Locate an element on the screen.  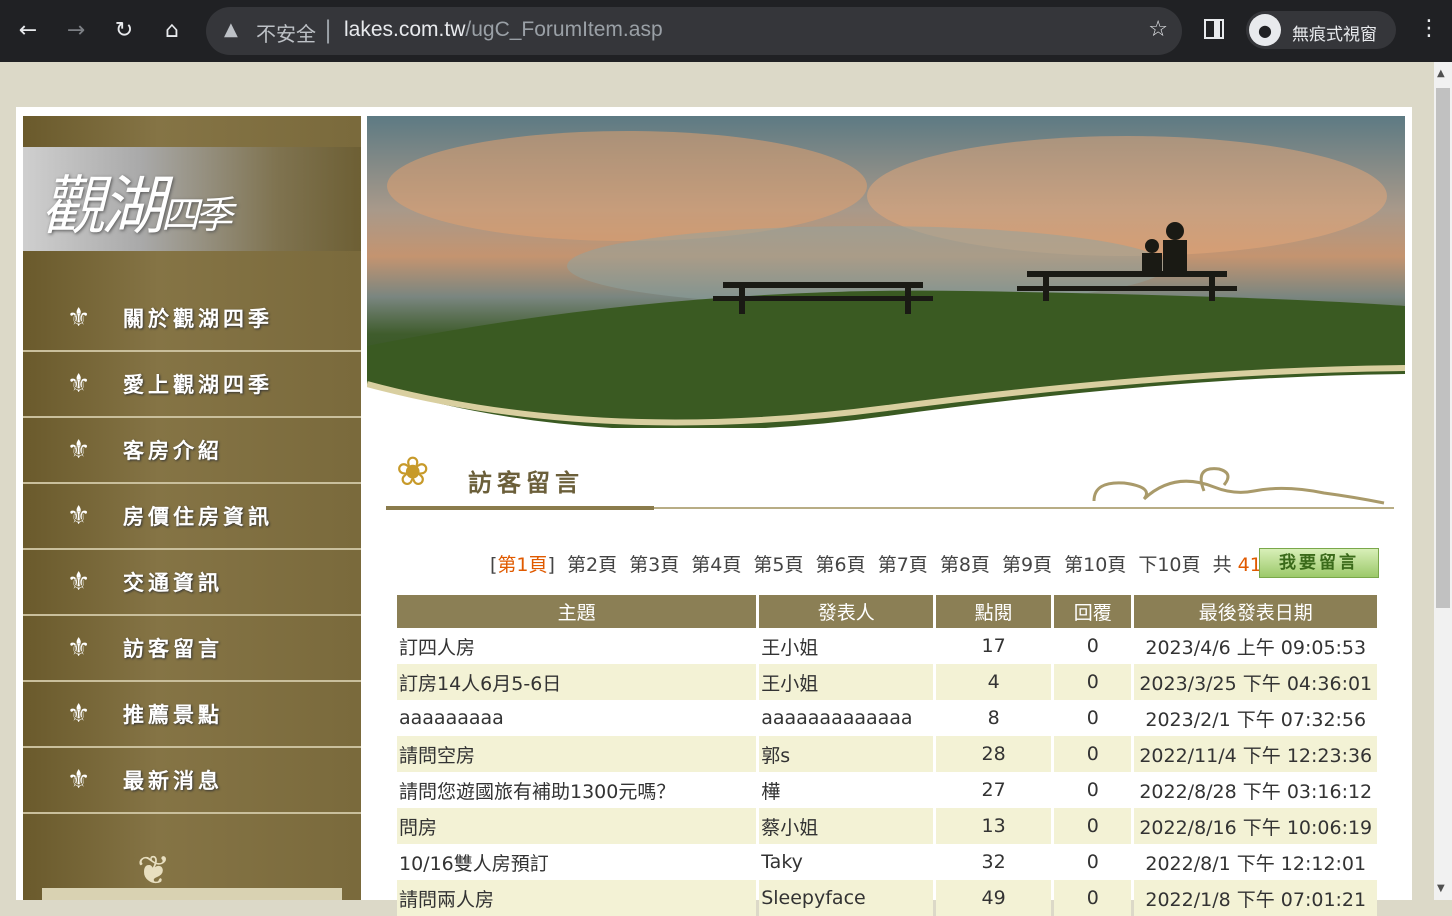
more-menu-icon: ⋮ is located at coordinates (1429, 28).